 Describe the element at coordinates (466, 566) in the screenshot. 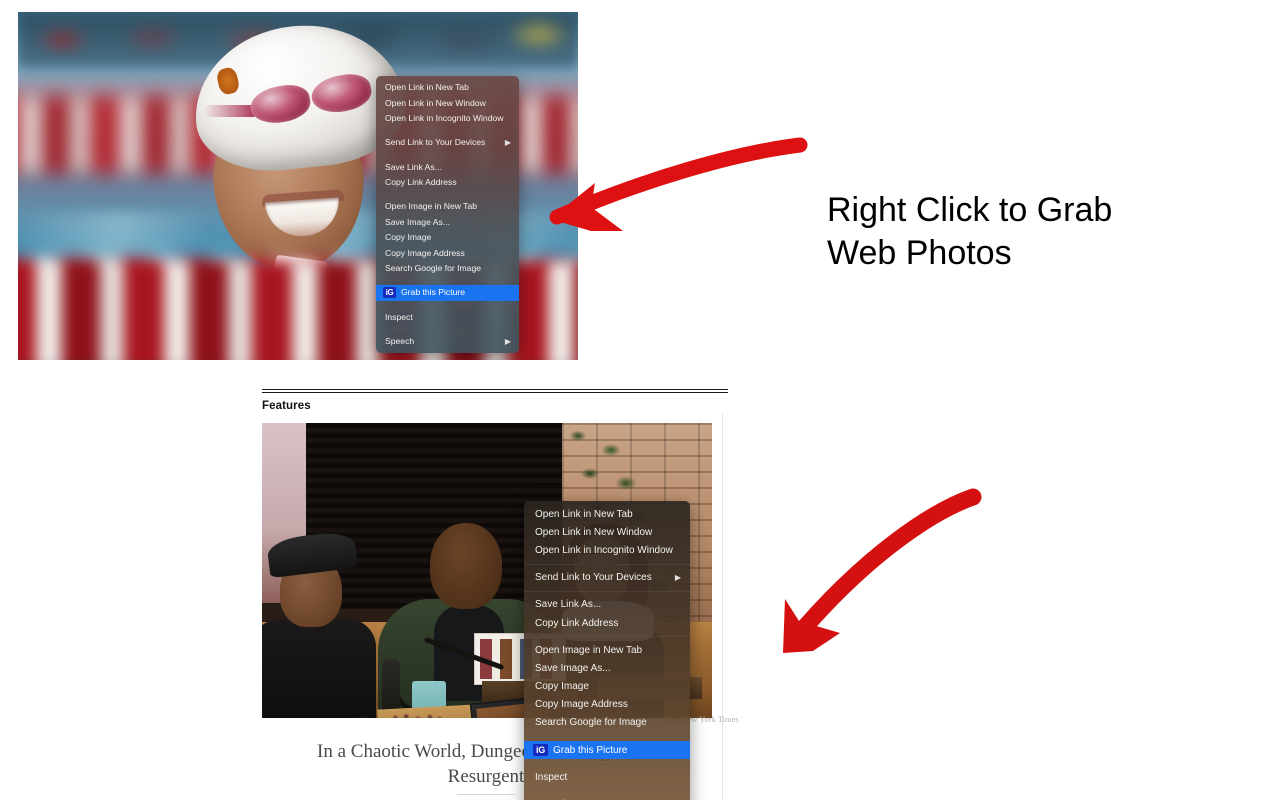

I see `person-center-head` at that location.